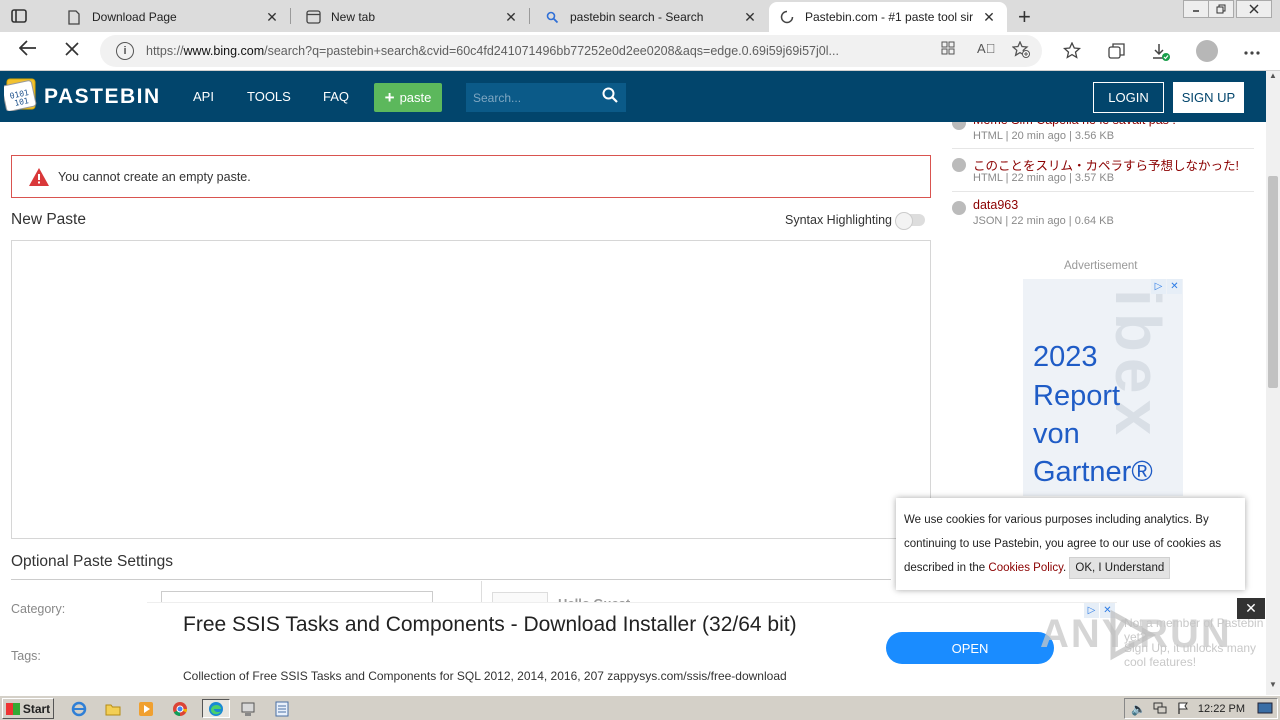 This screenshot has height=720, width=1280. Describe the element at coordinates (224, 51) in the screenshot. I see `url-domain: www.bing.com` at that location.